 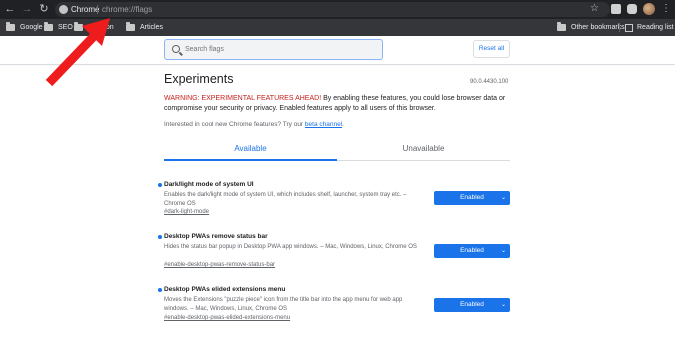 I want to click on bookmark-label: SEO, so click(x=65, y=27).